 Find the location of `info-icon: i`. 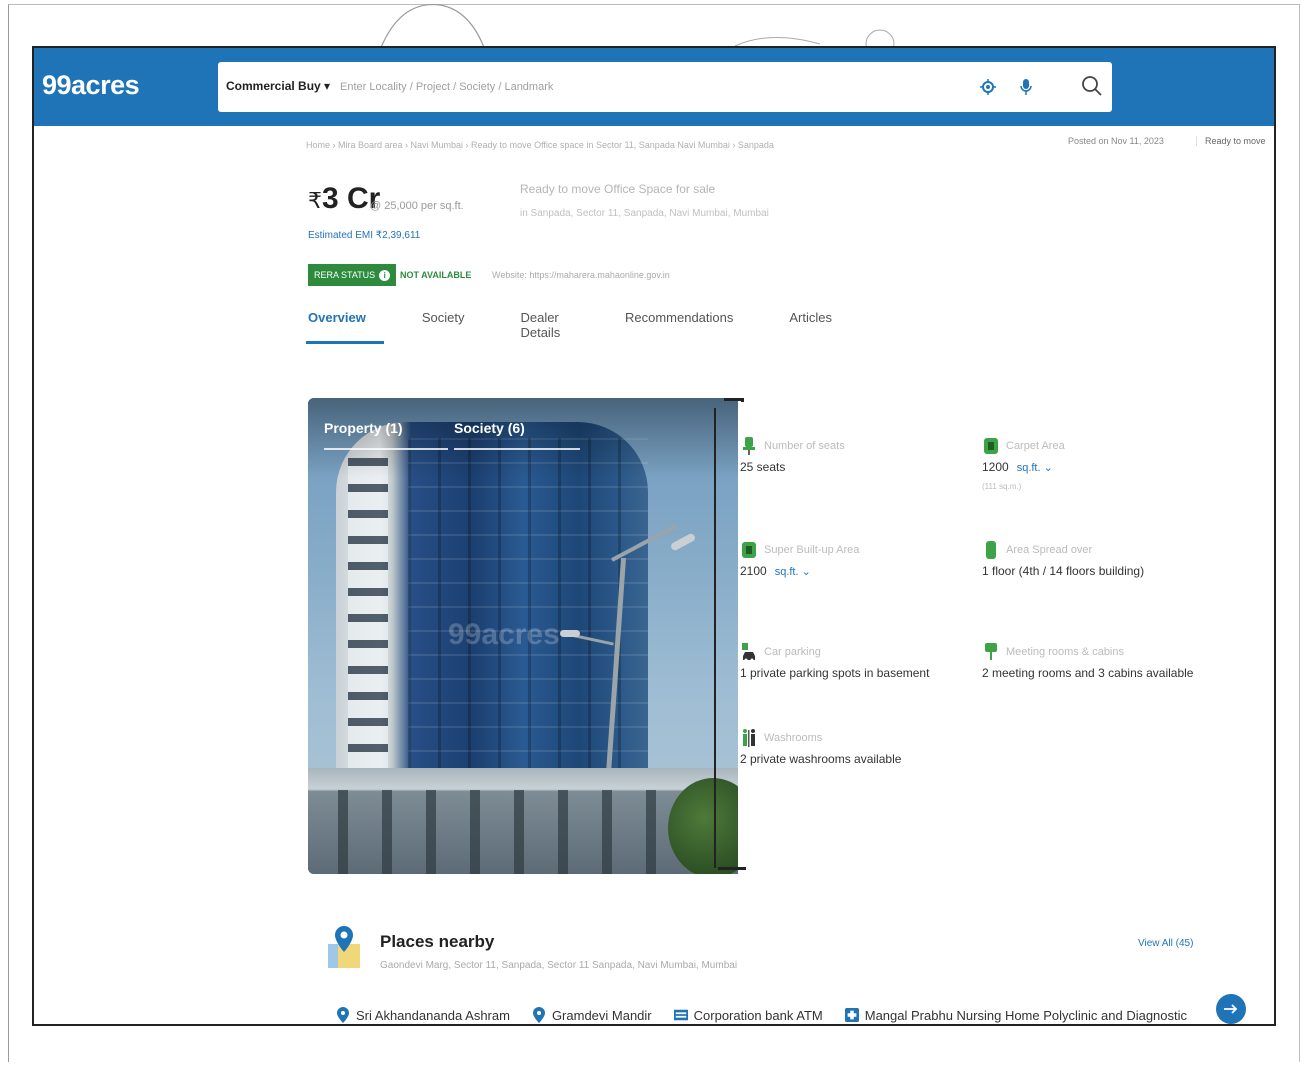

info-icon: i is located at coordinates (385, 275).